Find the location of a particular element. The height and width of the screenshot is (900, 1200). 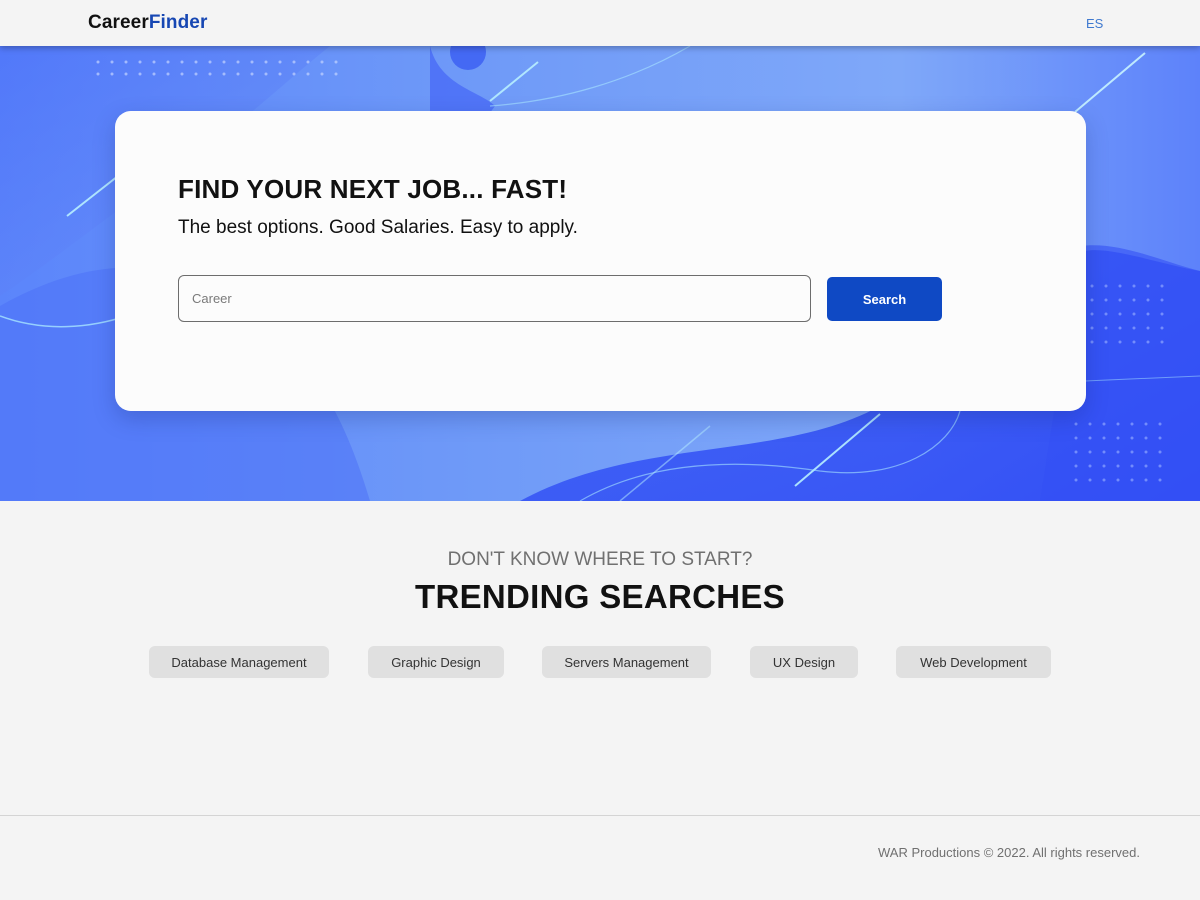

trending-tag-ux-design: UX Design is located at coordinates (804, 662).